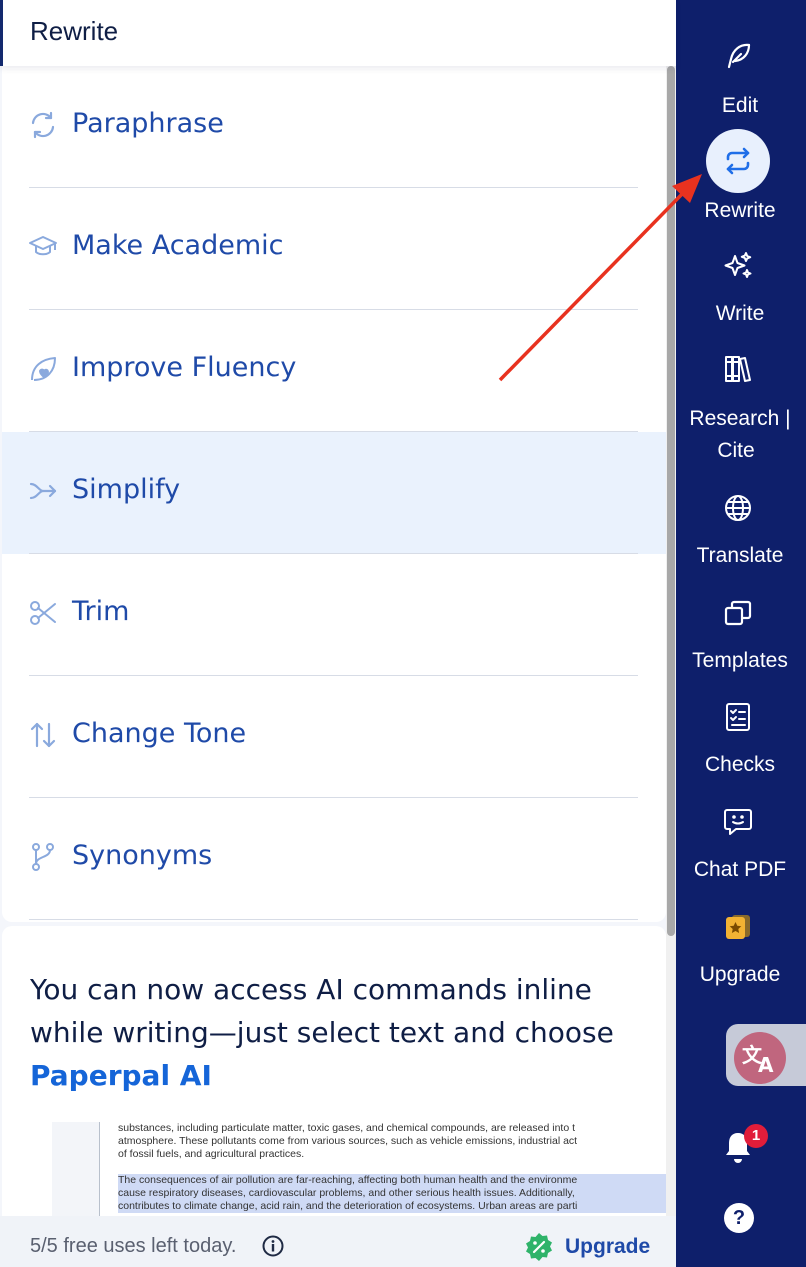 The width and height of the screenshot is (806, 1267). What do you see at coordinates (334, 249) in the screenshot?
I see `menu-item-make-academic: Make Academic` at bounding box center [334, 249].